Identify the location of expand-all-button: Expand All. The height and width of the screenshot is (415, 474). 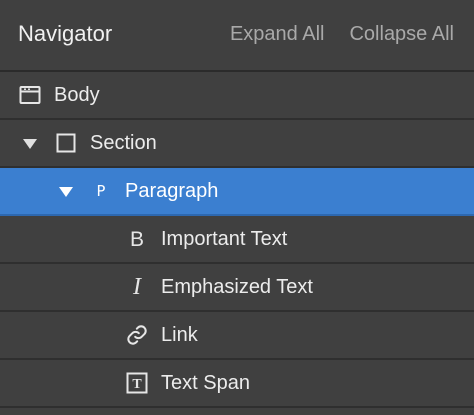
(277, 34).